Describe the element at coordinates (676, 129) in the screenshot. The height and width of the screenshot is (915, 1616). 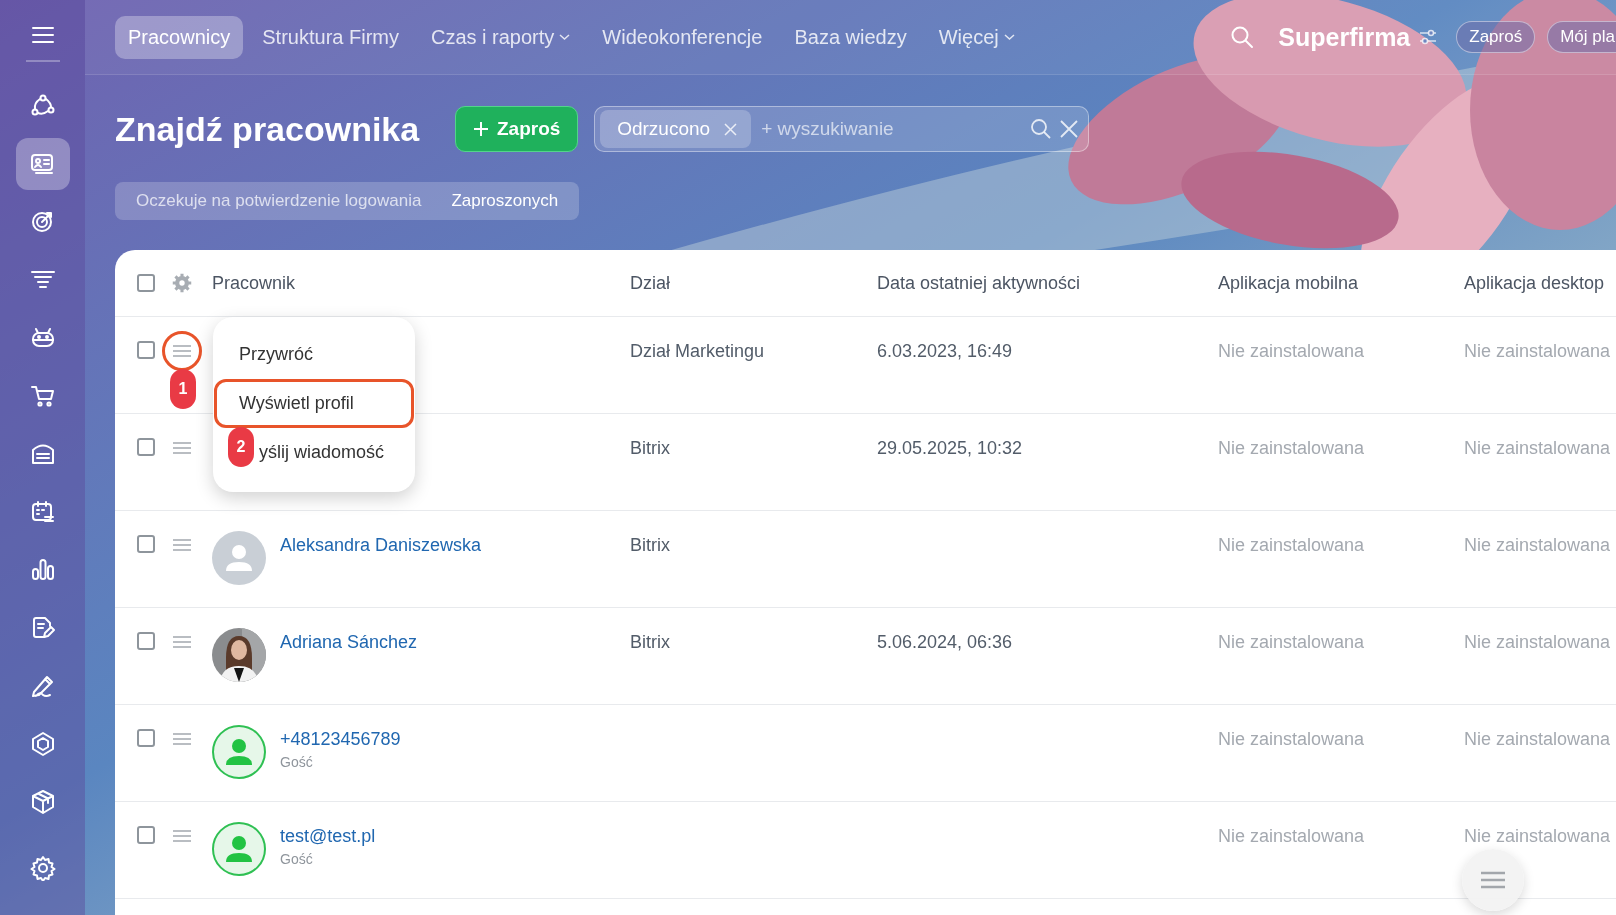
I see `filter-chip: Odrzucono` at that location.